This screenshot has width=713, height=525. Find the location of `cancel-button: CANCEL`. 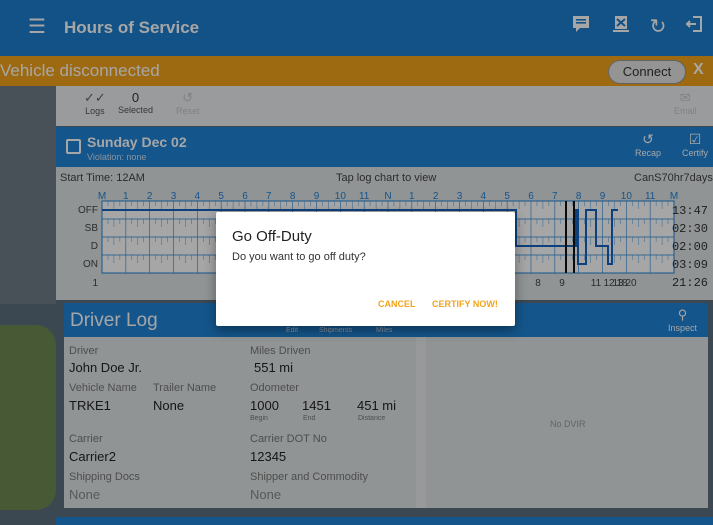

cancel-button: CANCEL is located at coordinates (397, 304).